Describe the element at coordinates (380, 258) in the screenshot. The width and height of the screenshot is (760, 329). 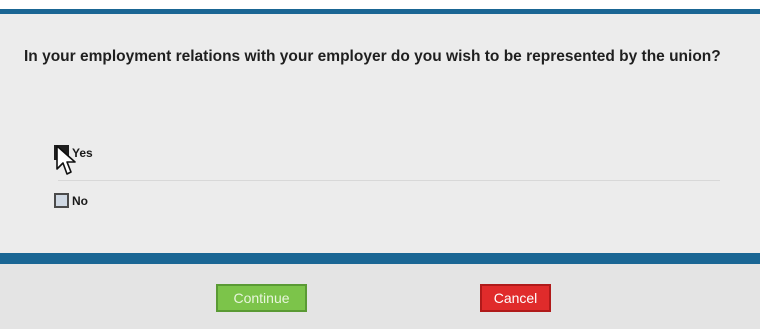
I see `bottom-accent-rule` at that location.